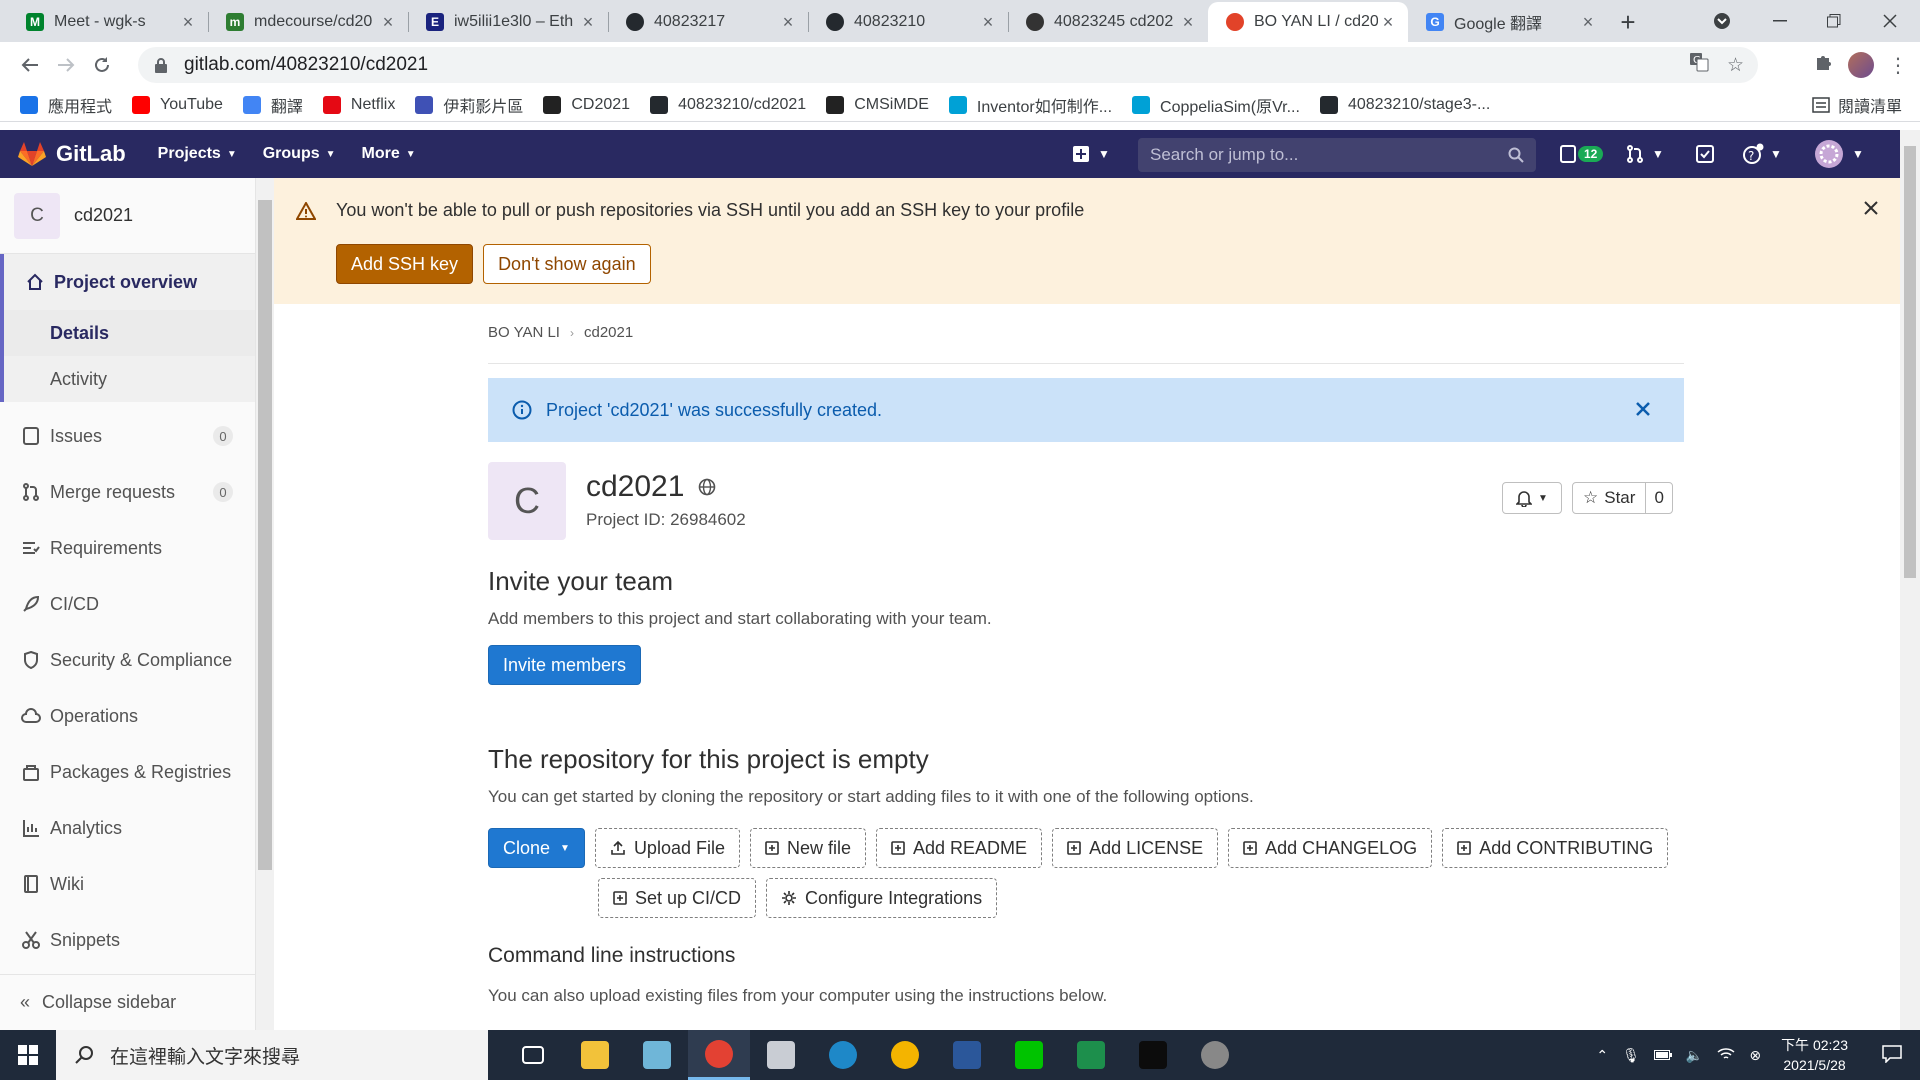 This screenshot has width=1920, height=1080. I want to click on sidebar-scrollbar, so click(265, 604).